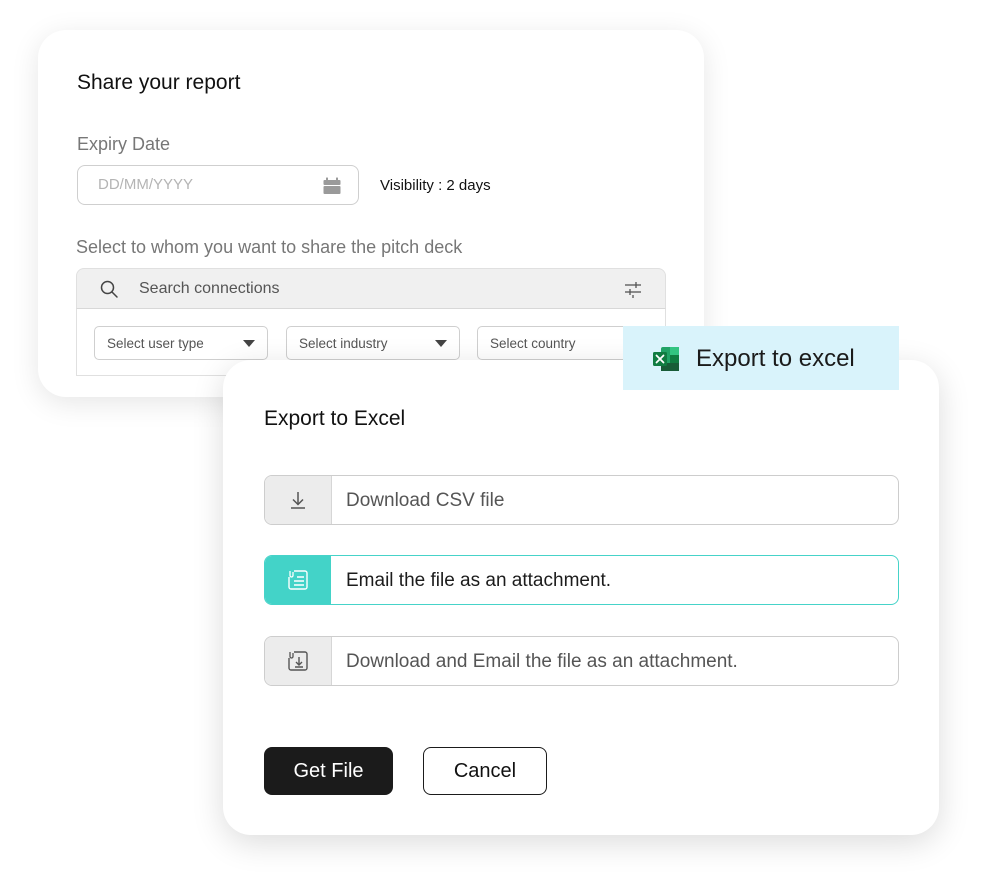  What do you see at coordinates (666, 359) in the screenshot?
I see `excel-icon` at bounding box center [666, 359].